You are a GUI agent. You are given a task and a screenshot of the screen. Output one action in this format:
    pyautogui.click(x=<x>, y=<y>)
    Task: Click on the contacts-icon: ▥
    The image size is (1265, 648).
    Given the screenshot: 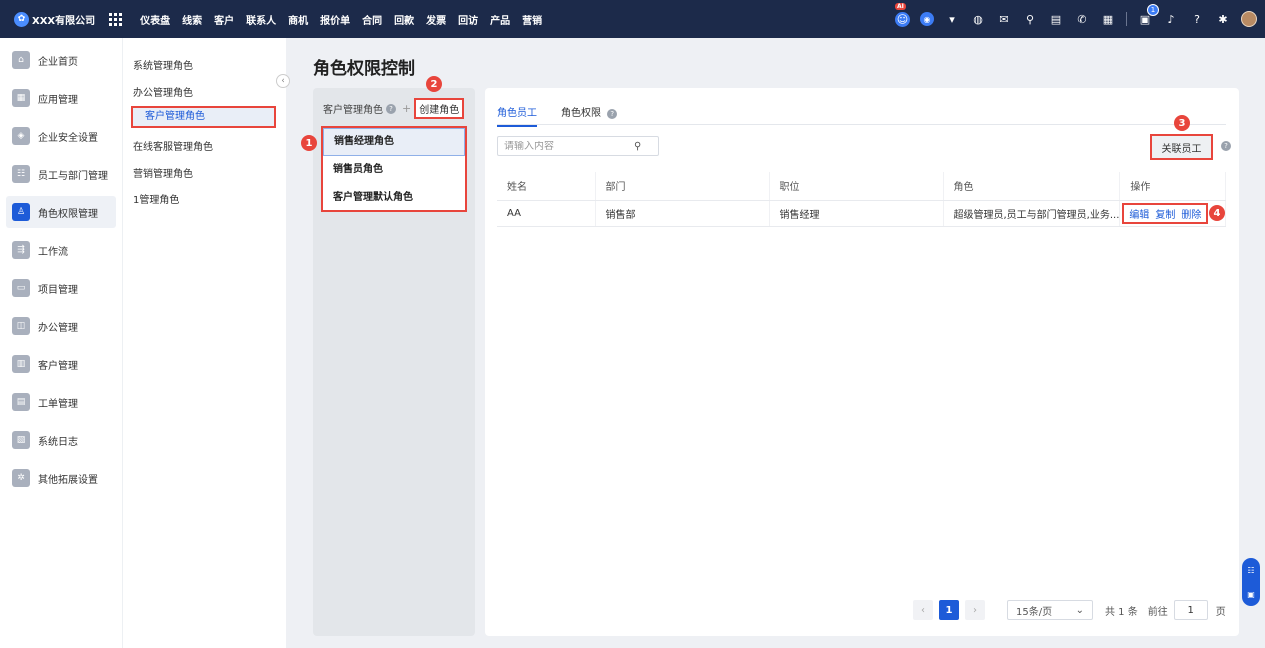 What is the action you would take?
    pyautogui.click(x=21, y=364)
    